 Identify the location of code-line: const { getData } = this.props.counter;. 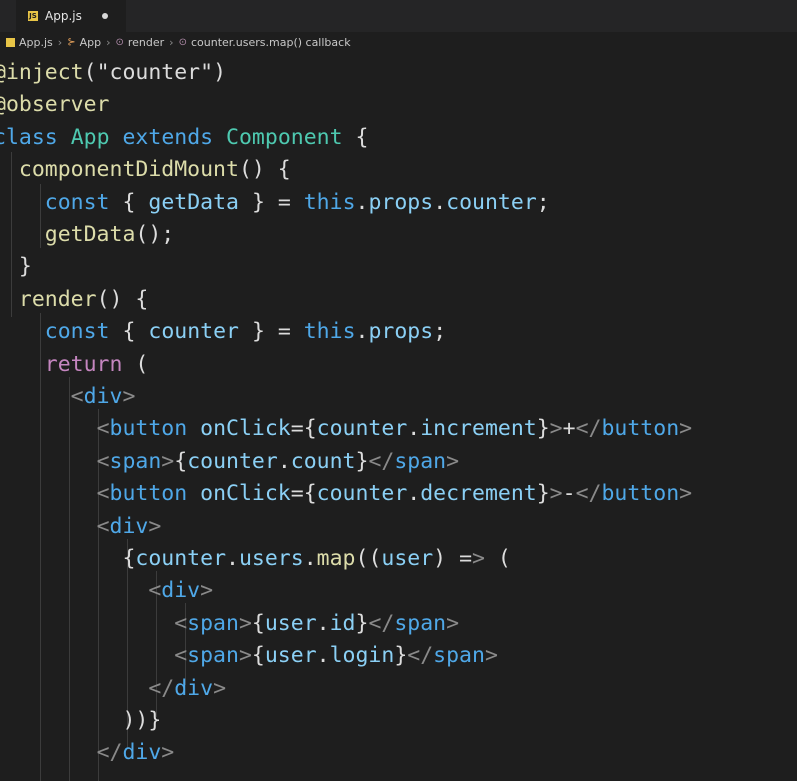
(275, 203).